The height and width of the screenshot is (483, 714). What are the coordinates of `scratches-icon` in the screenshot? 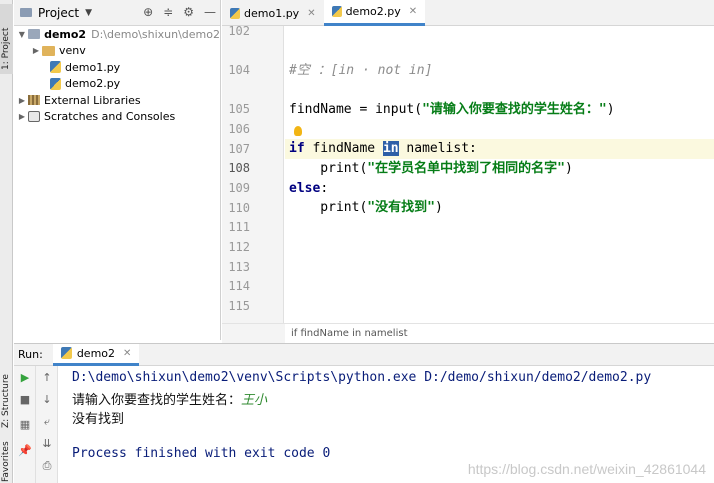 It's located at (34, 117).